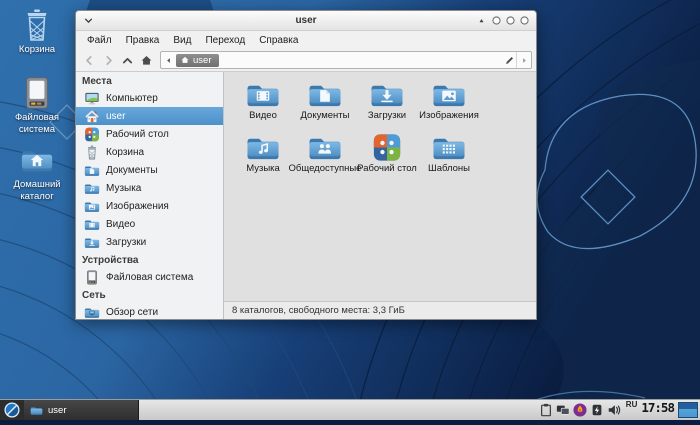  I want to click on folder-icon, so click(36, 410).